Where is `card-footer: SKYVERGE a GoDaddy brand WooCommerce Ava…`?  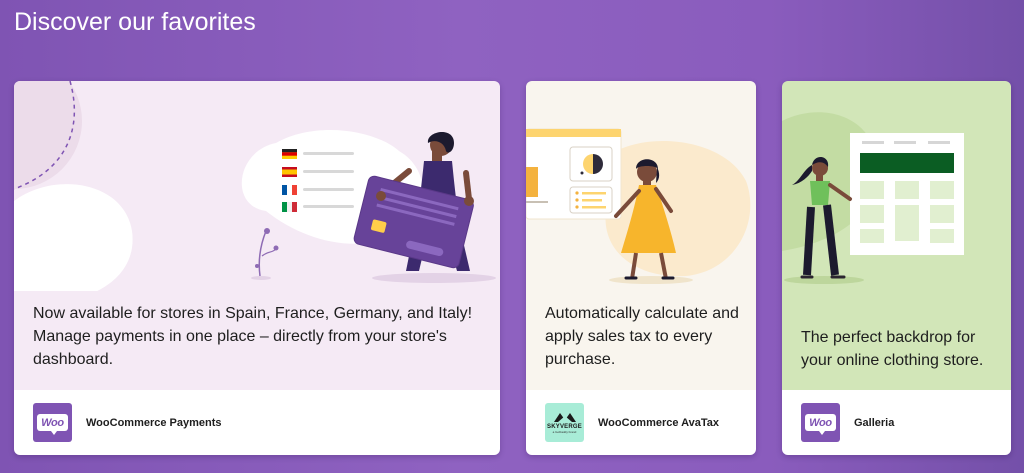 card-footer: SKYVERGE a GoDaddy brand WooCommerce Ava… is located at coordinates (641, 422).